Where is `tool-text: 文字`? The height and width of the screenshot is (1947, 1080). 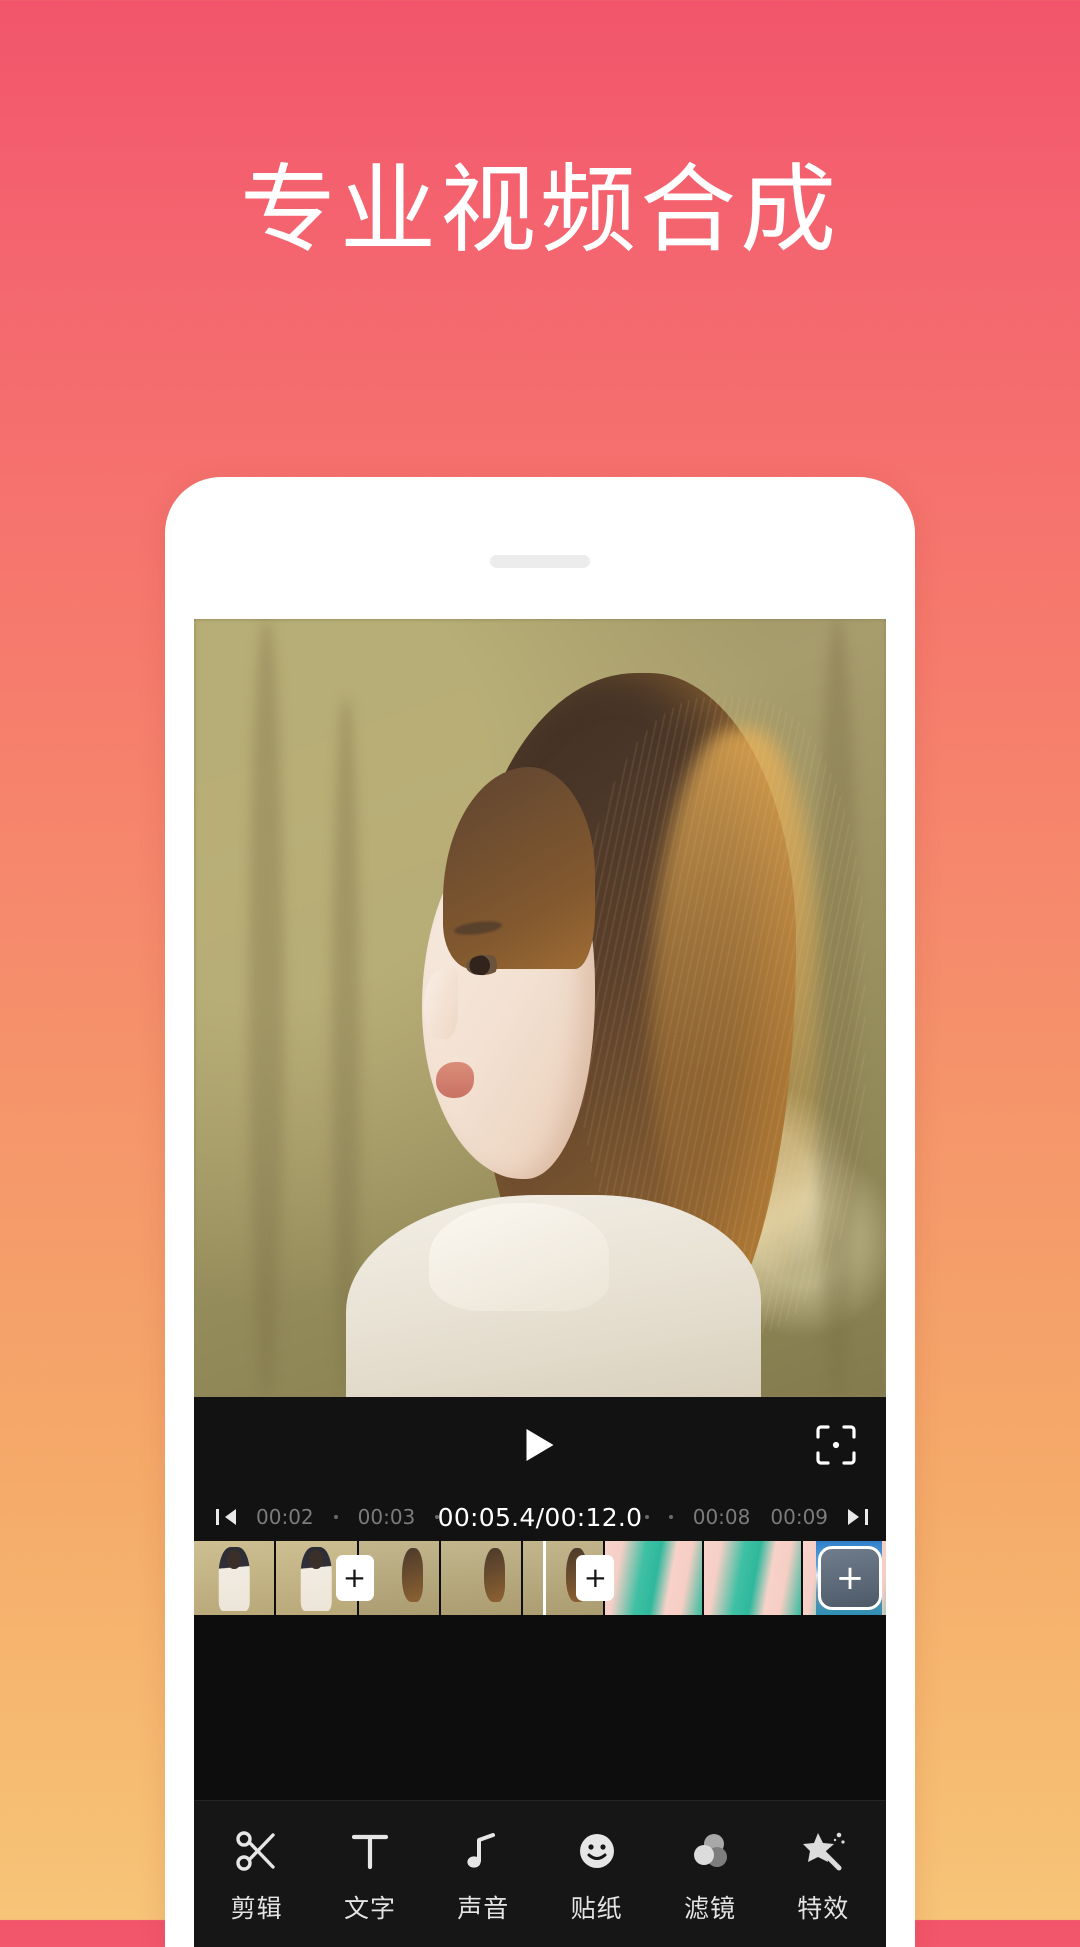
tool-text: 文字 is located at coordinates (370, 1876).